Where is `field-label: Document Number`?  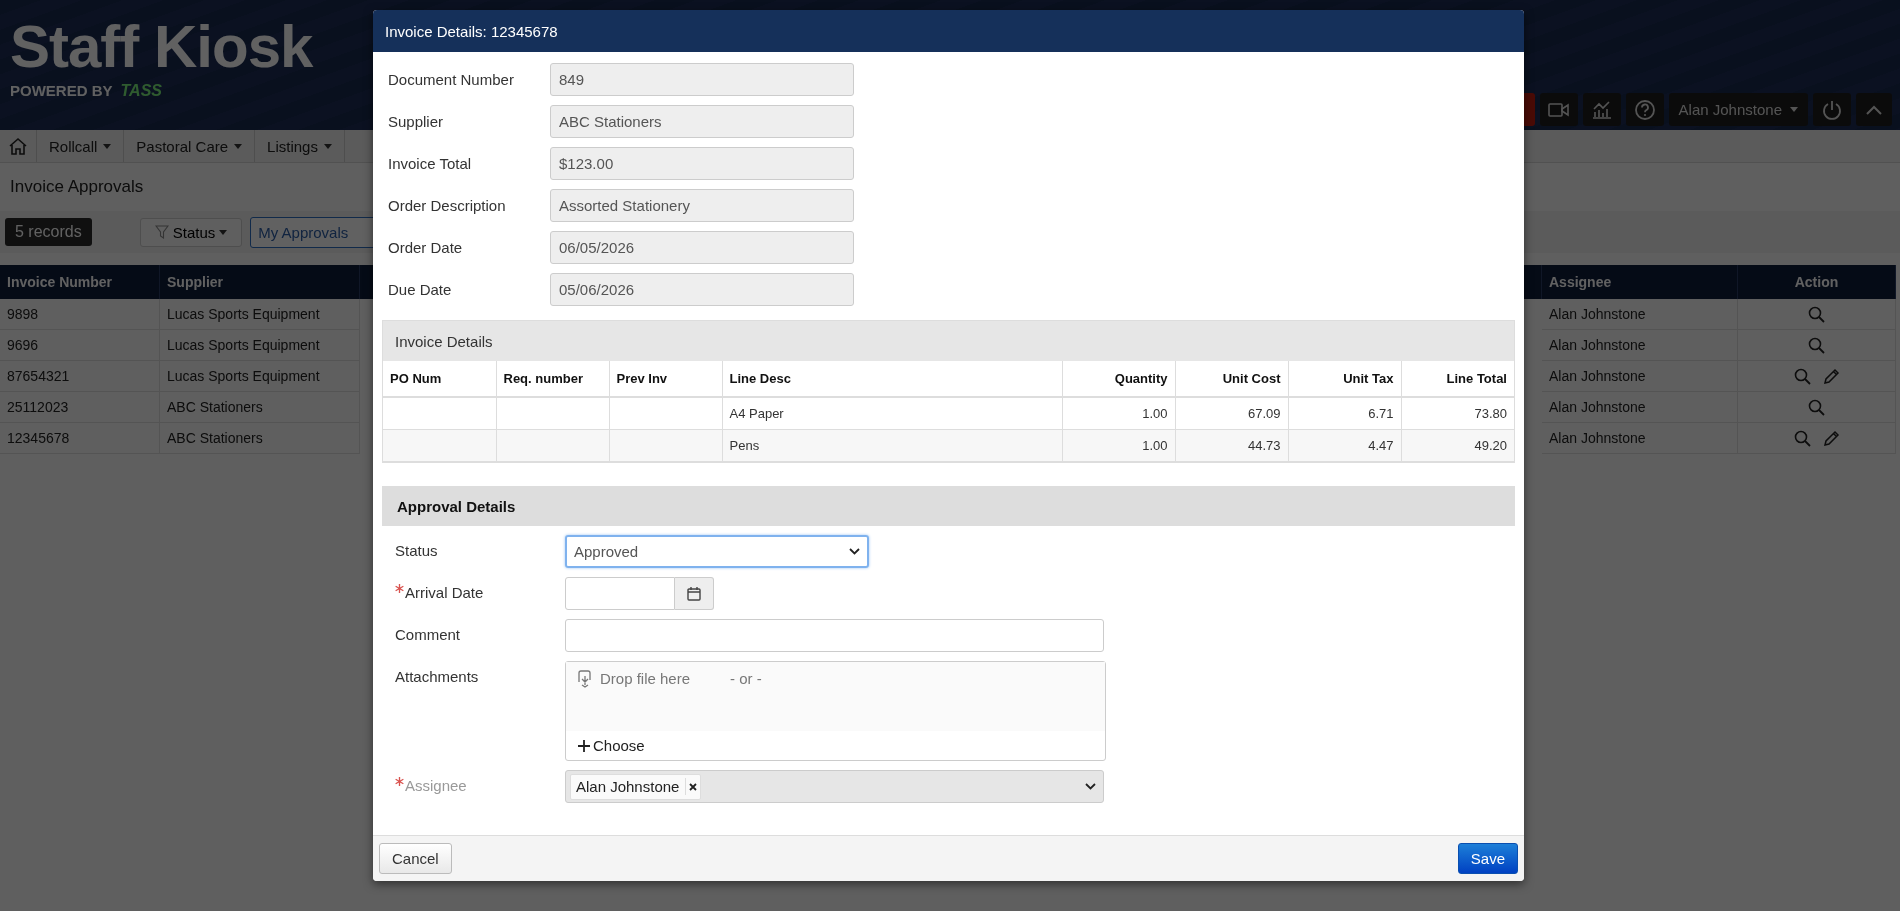
field-label: Document Number is located at coordinates (451, 79).